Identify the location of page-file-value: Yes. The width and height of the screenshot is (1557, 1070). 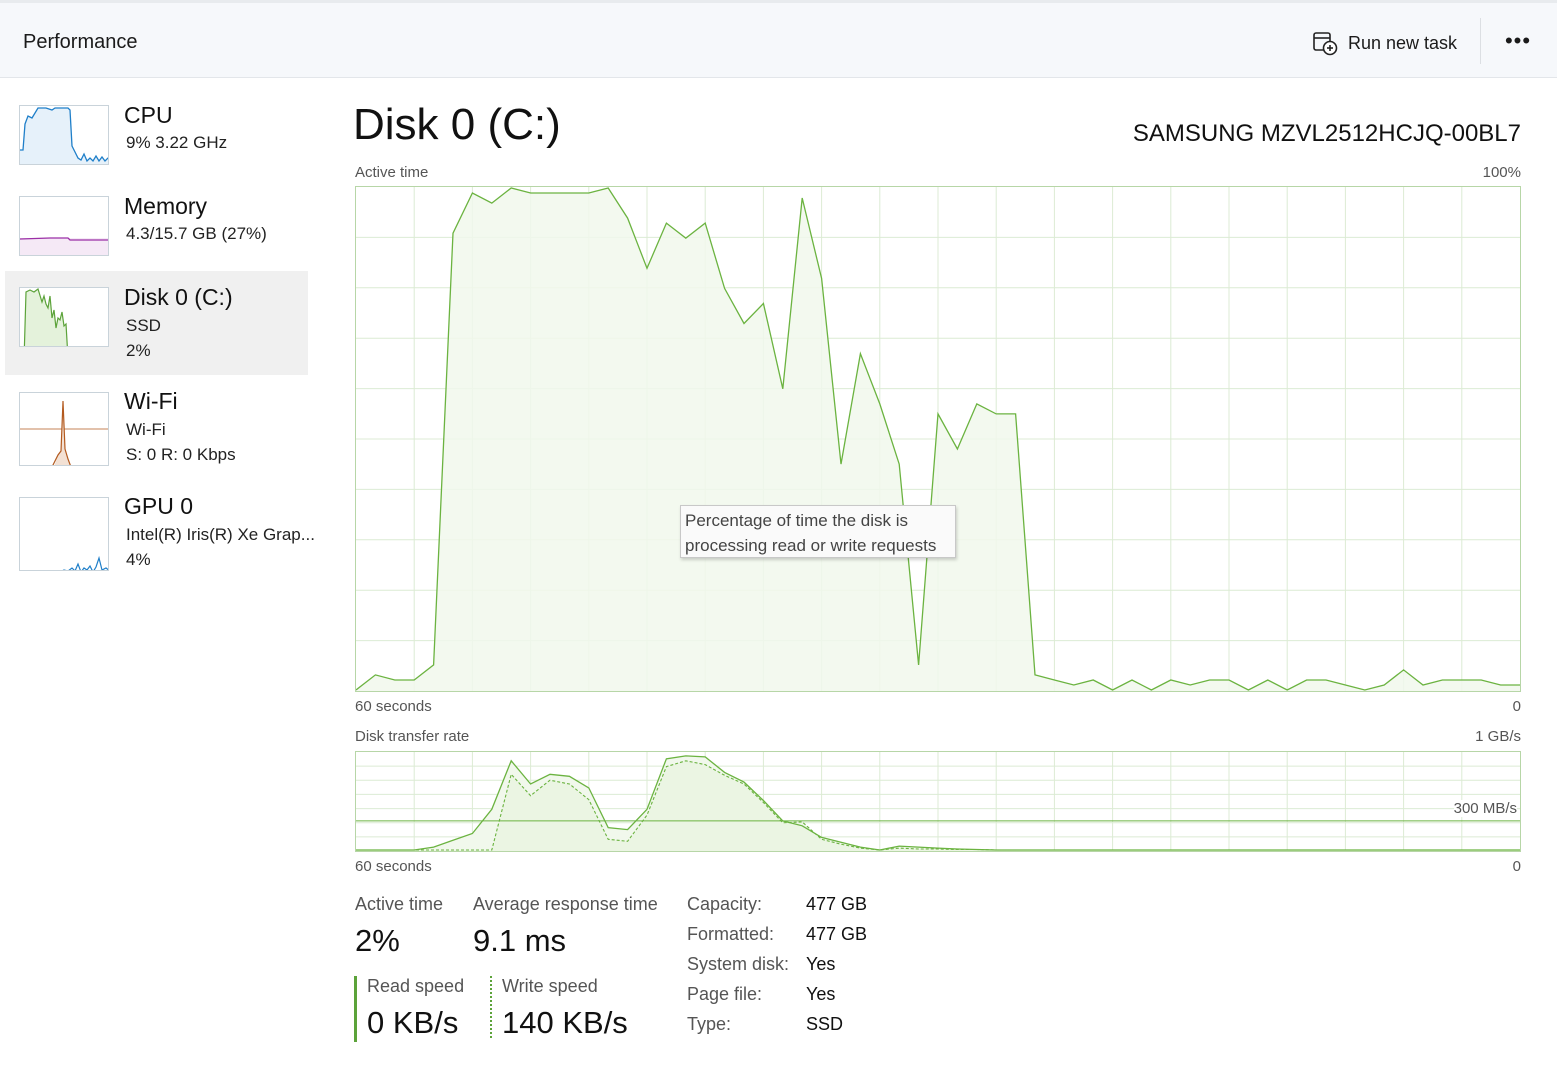
(821, 994).